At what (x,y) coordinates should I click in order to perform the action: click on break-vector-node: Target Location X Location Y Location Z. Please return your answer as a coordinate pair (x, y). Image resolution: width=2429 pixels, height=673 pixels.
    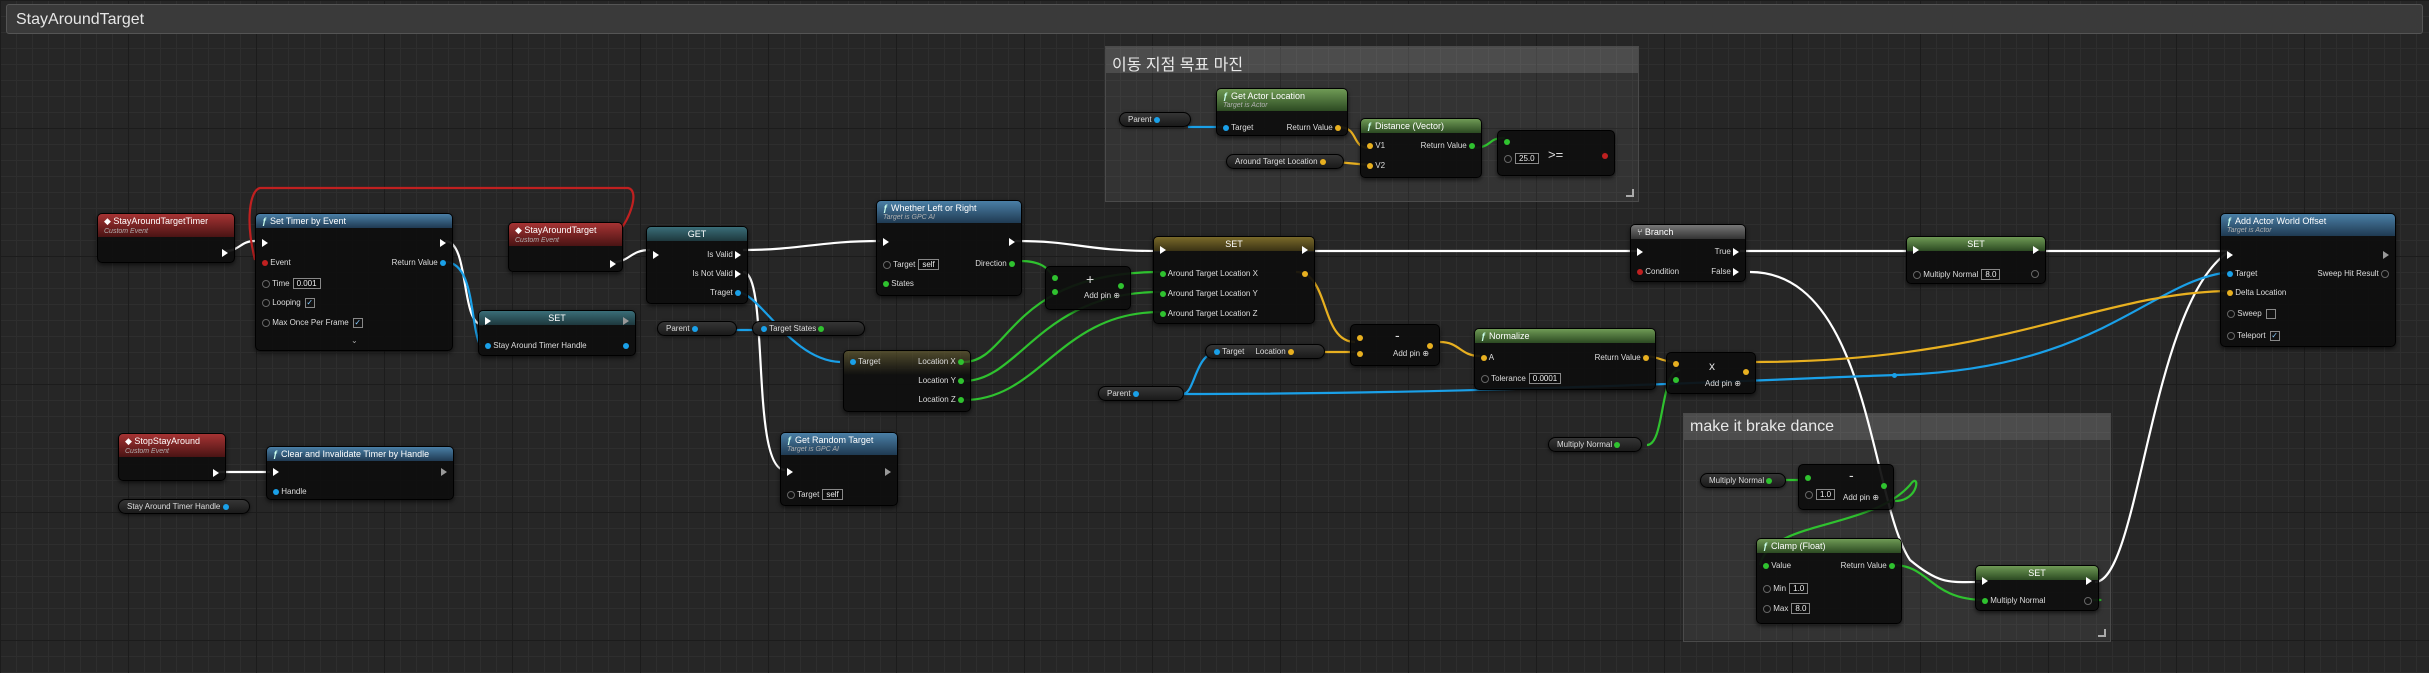
    Looking at the image, I should click on (907, 381).